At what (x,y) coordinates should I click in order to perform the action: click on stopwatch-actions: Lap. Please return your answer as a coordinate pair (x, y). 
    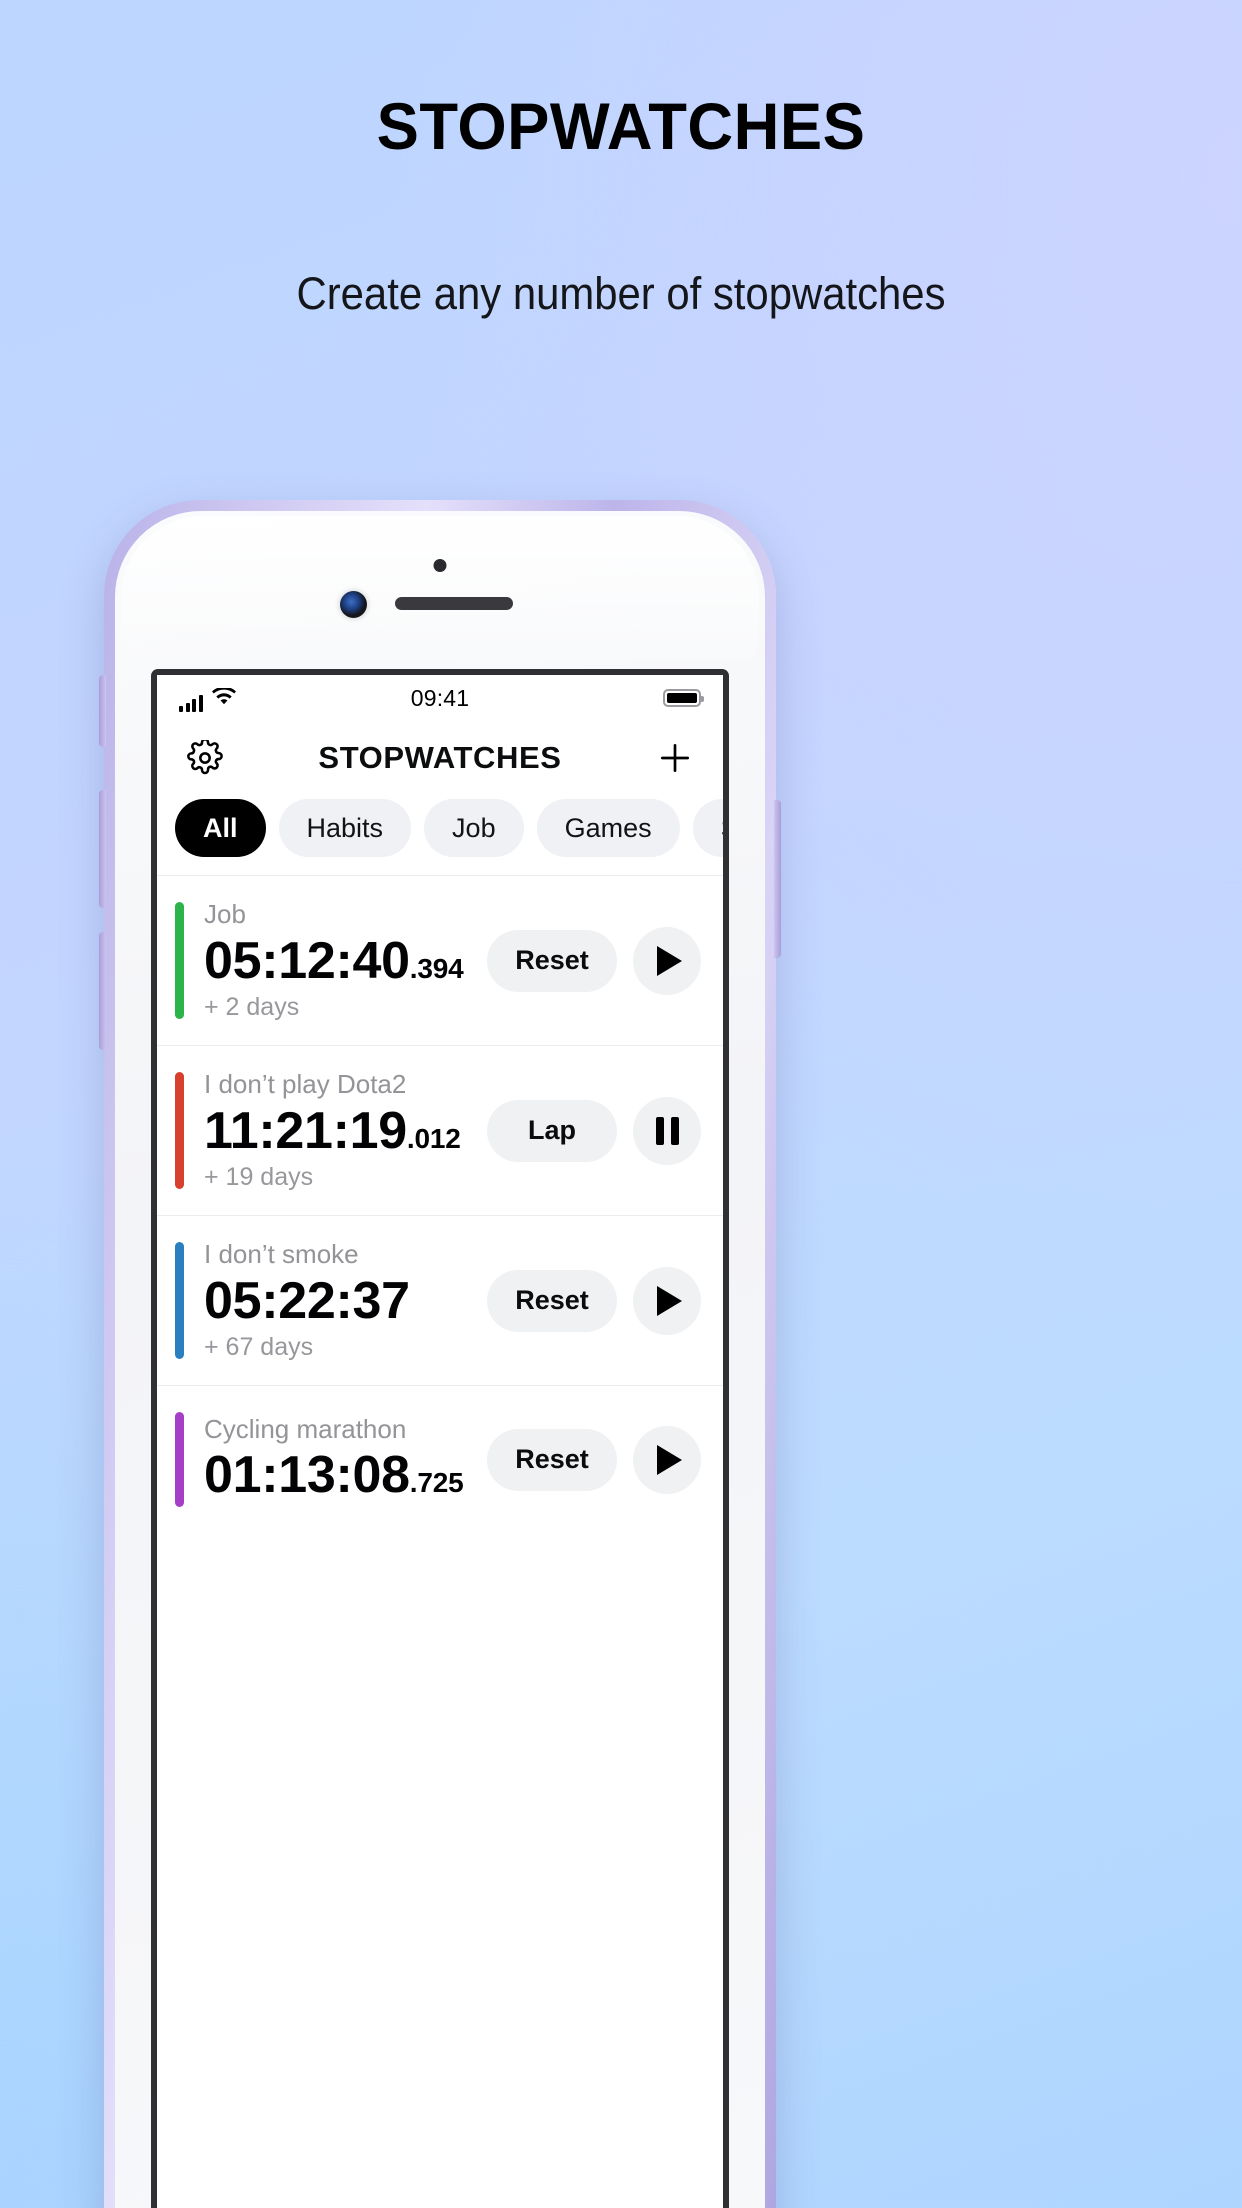
    Looking at the image, I should click on (594, 1130).